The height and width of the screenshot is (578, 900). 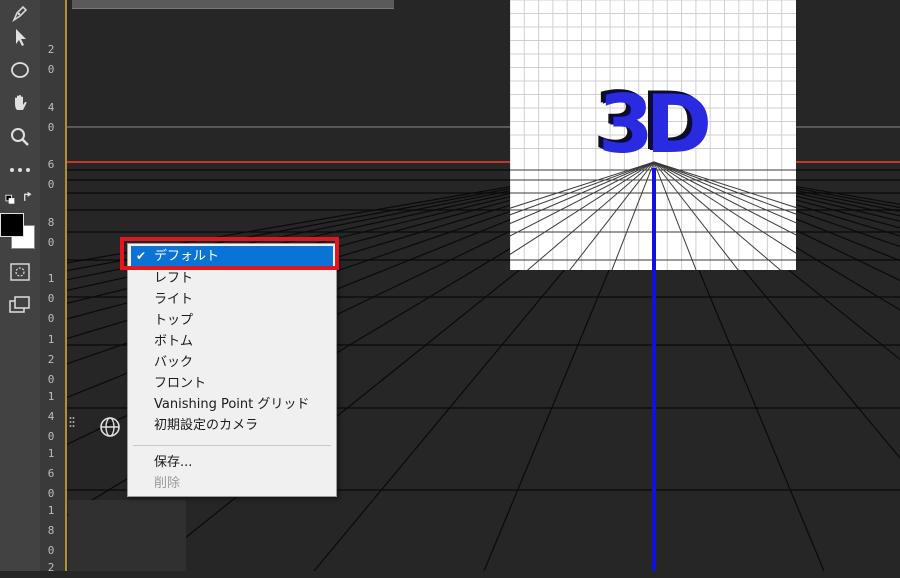 I want to click on screen-mode-icon, so click(x=20, y=305).